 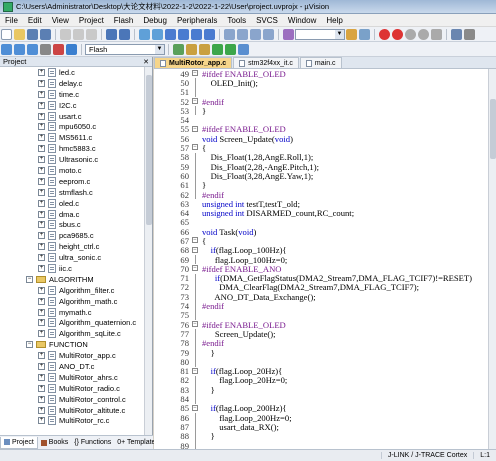 I want to click on code-line: 65, so click(x=321, y=222).